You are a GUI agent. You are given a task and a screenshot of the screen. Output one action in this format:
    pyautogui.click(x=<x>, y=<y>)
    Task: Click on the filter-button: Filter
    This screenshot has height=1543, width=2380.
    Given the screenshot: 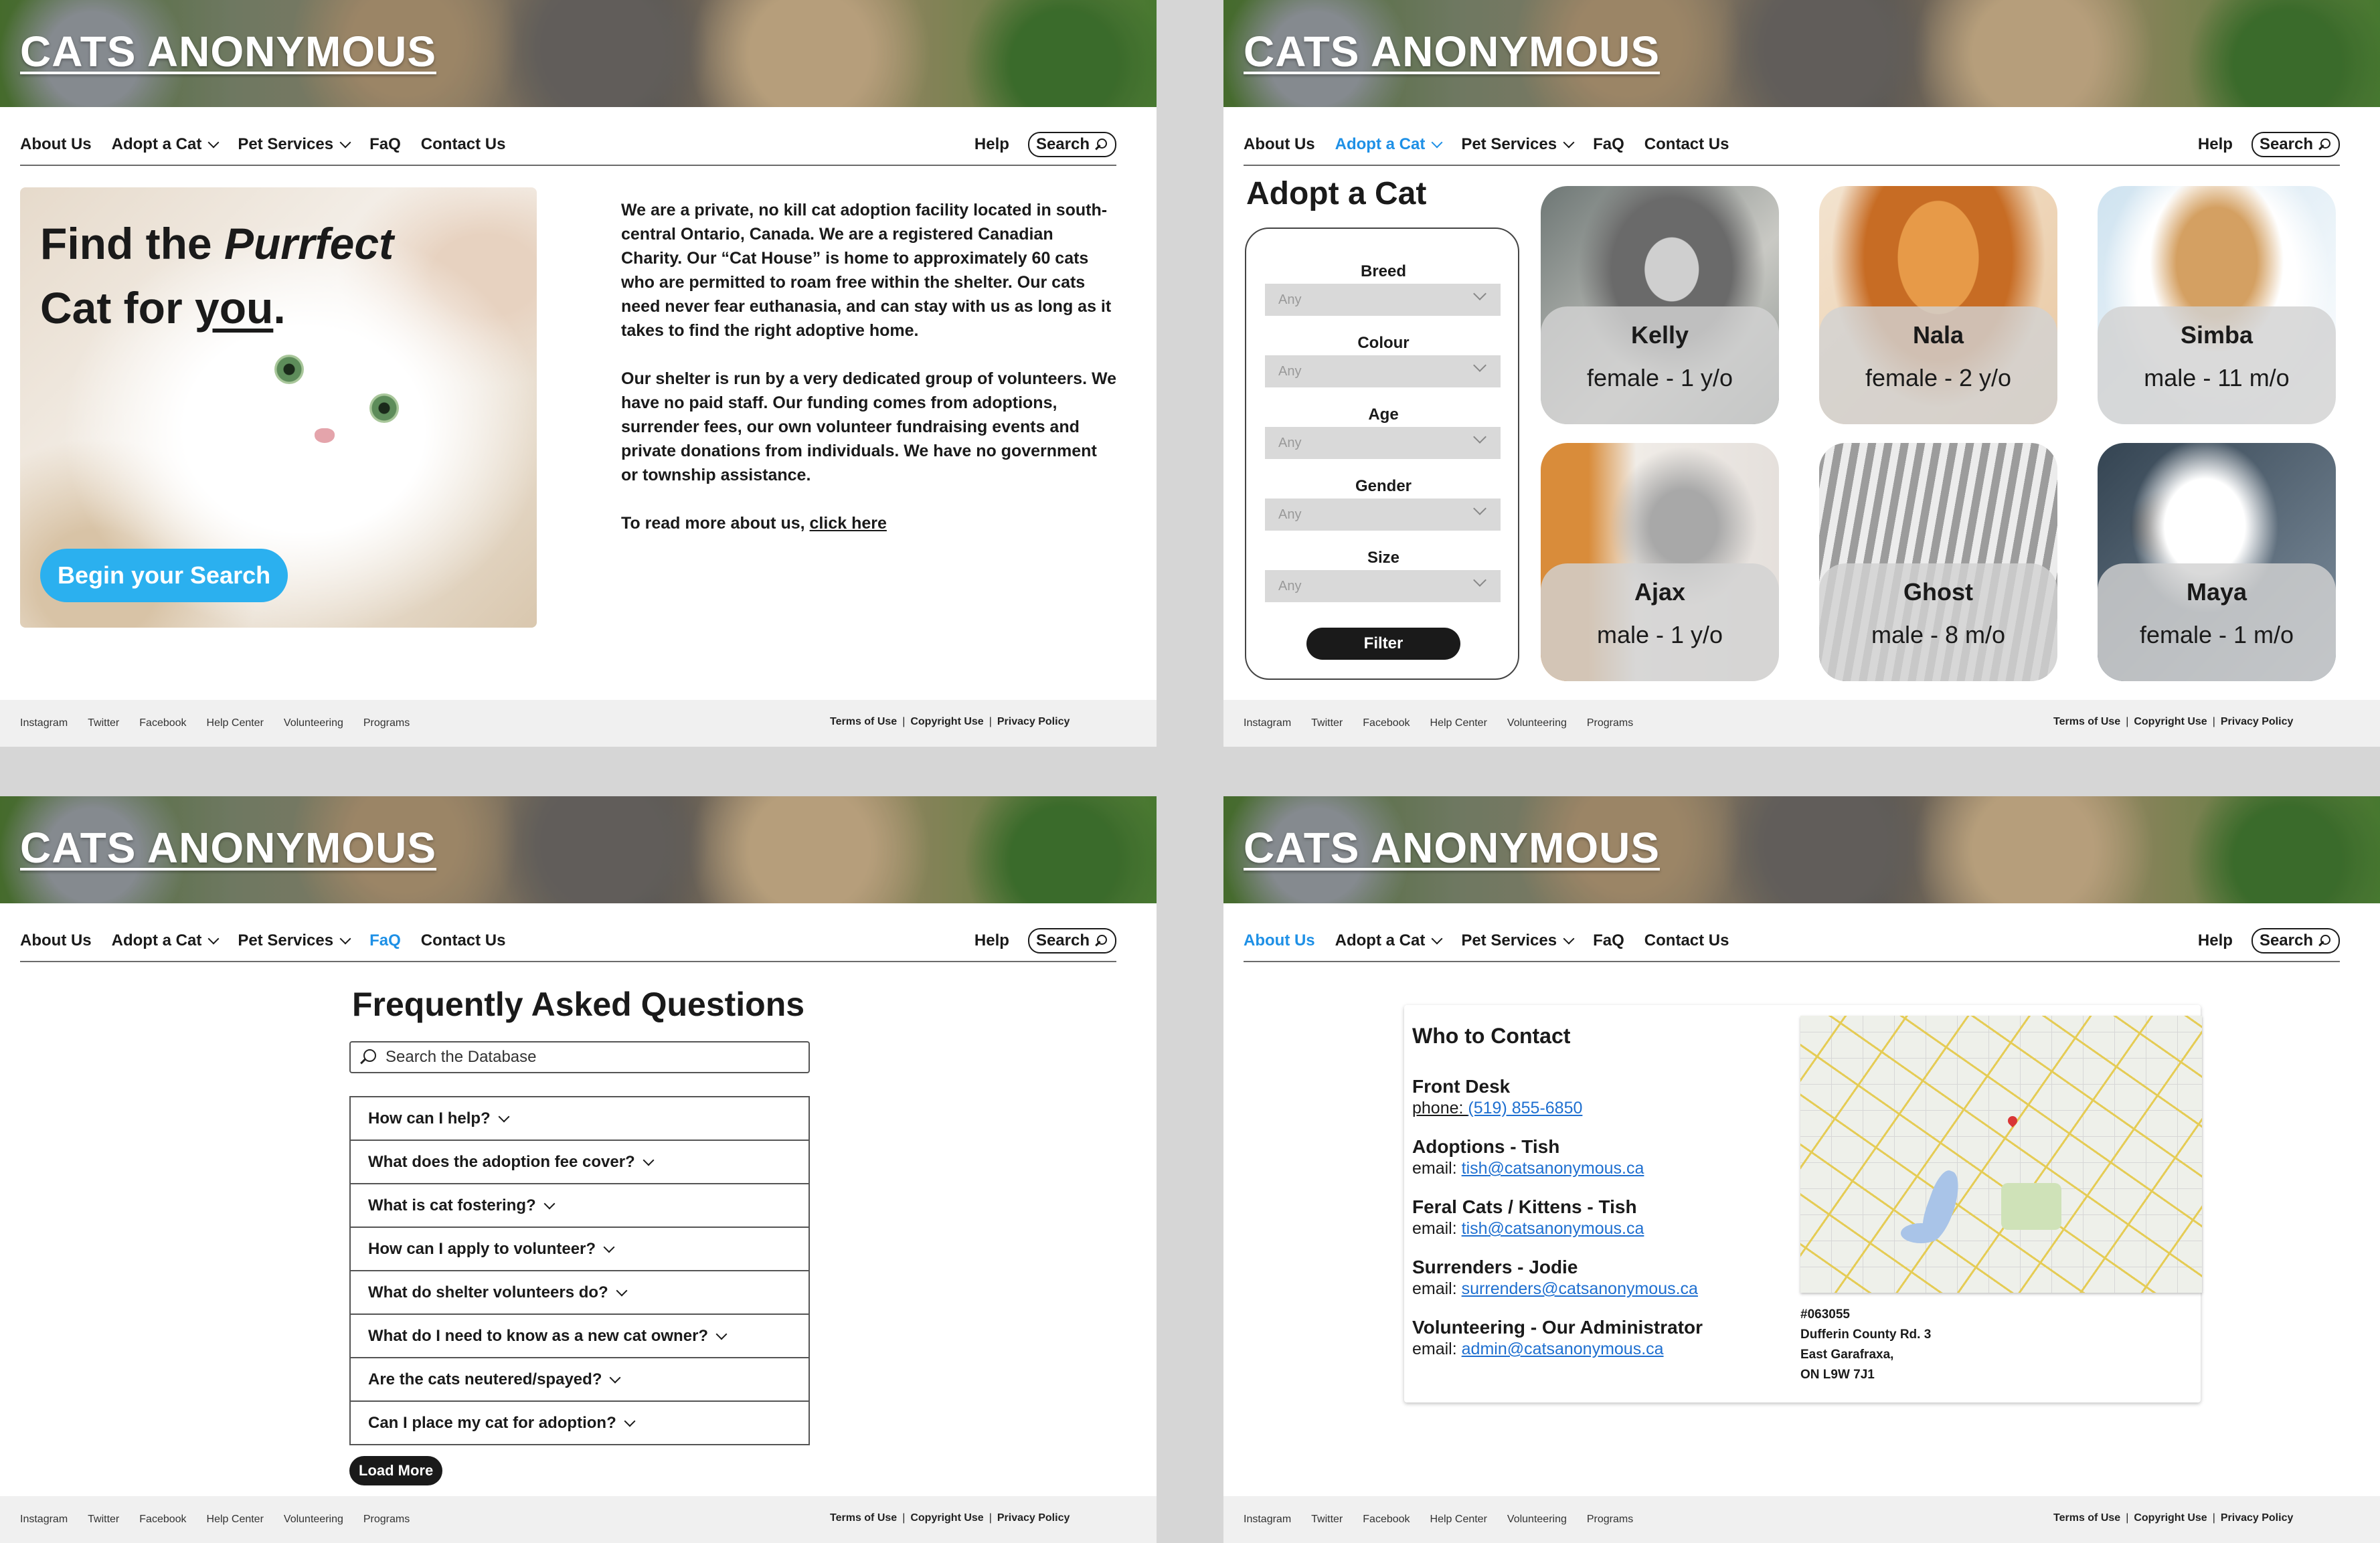 What is the action you would take?
    pyautogui.click(x=1383, y=644)
    